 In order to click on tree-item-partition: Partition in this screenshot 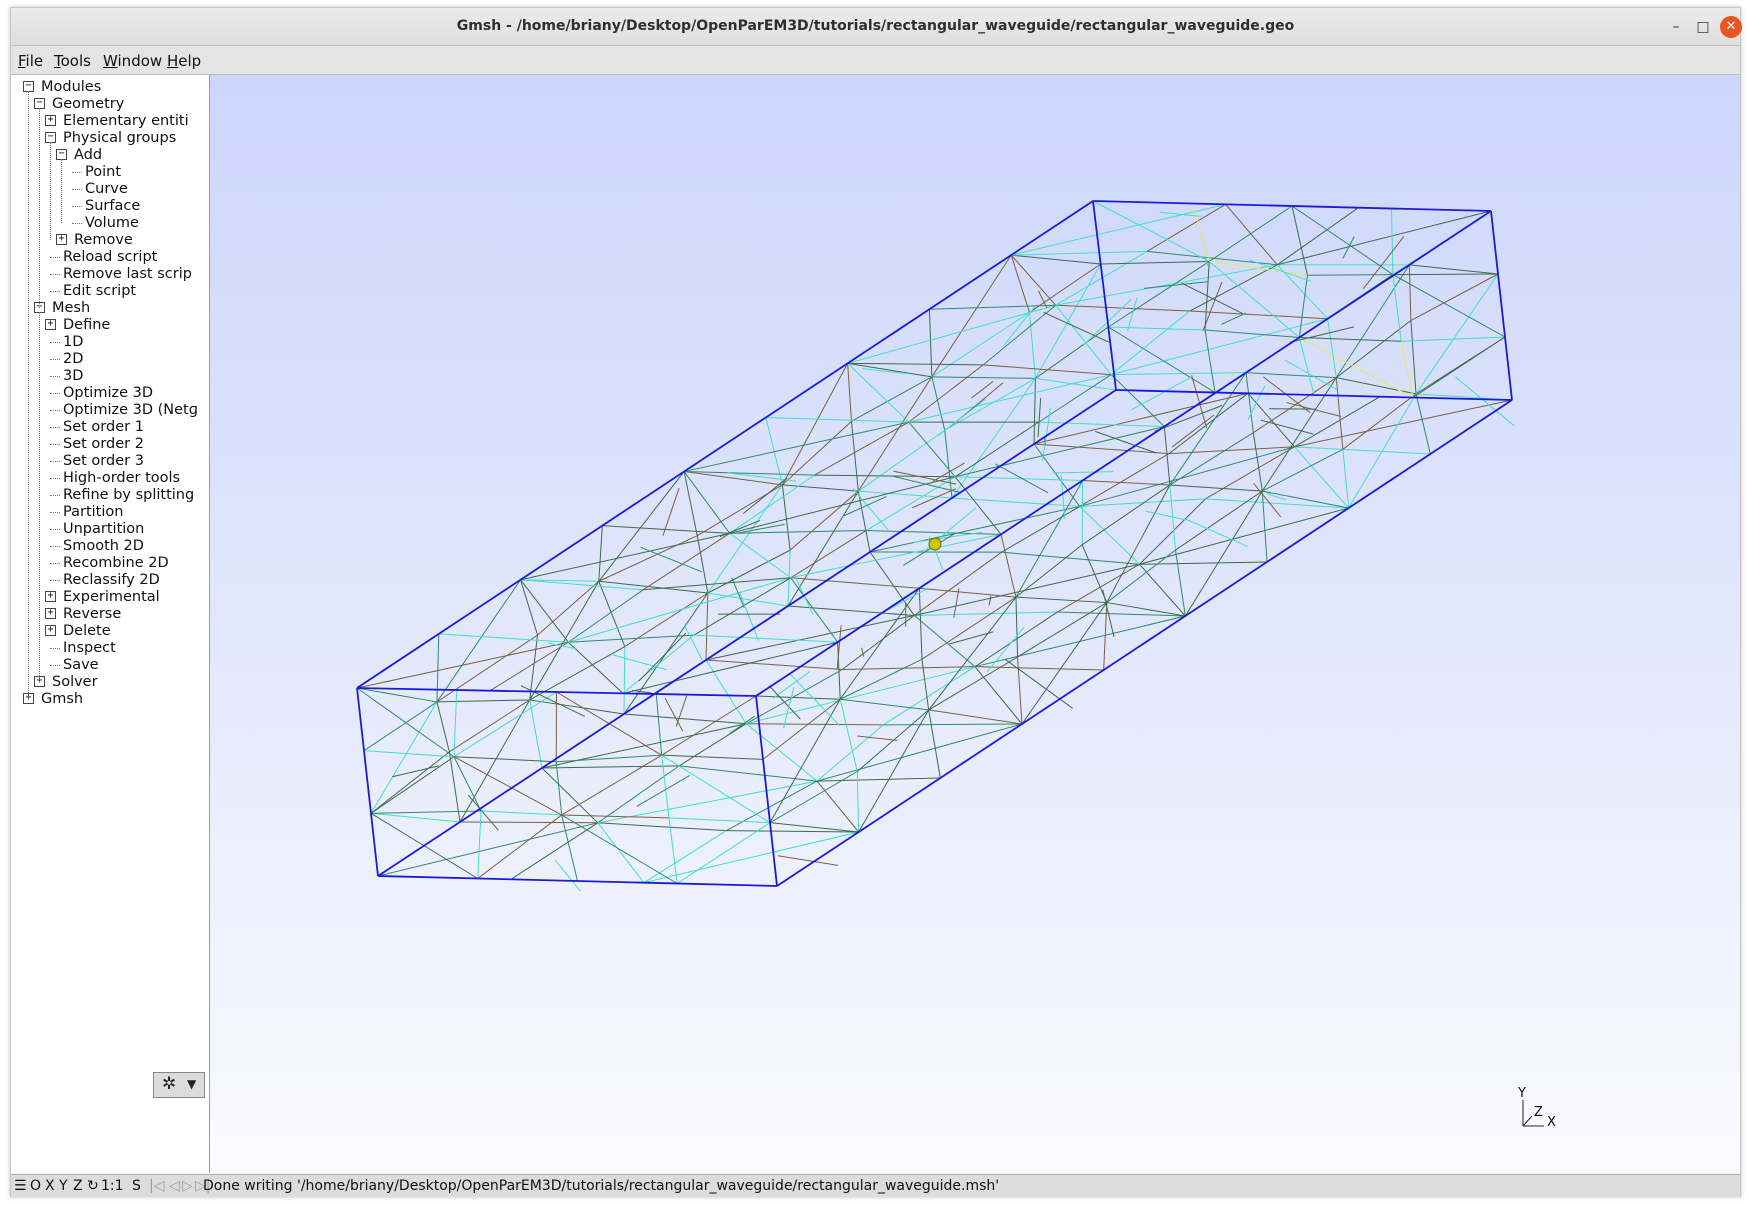, I will do `click(110, 512)`.